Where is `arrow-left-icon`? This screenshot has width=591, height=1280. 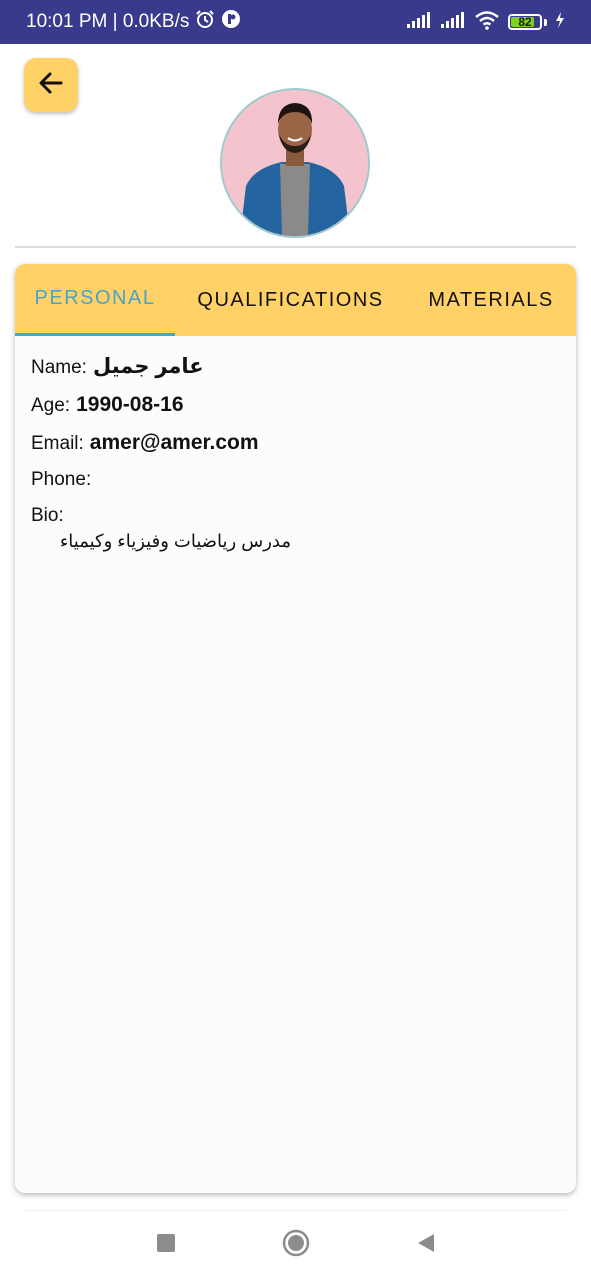
arrow-left-icon is located at coordinates (51, 85).